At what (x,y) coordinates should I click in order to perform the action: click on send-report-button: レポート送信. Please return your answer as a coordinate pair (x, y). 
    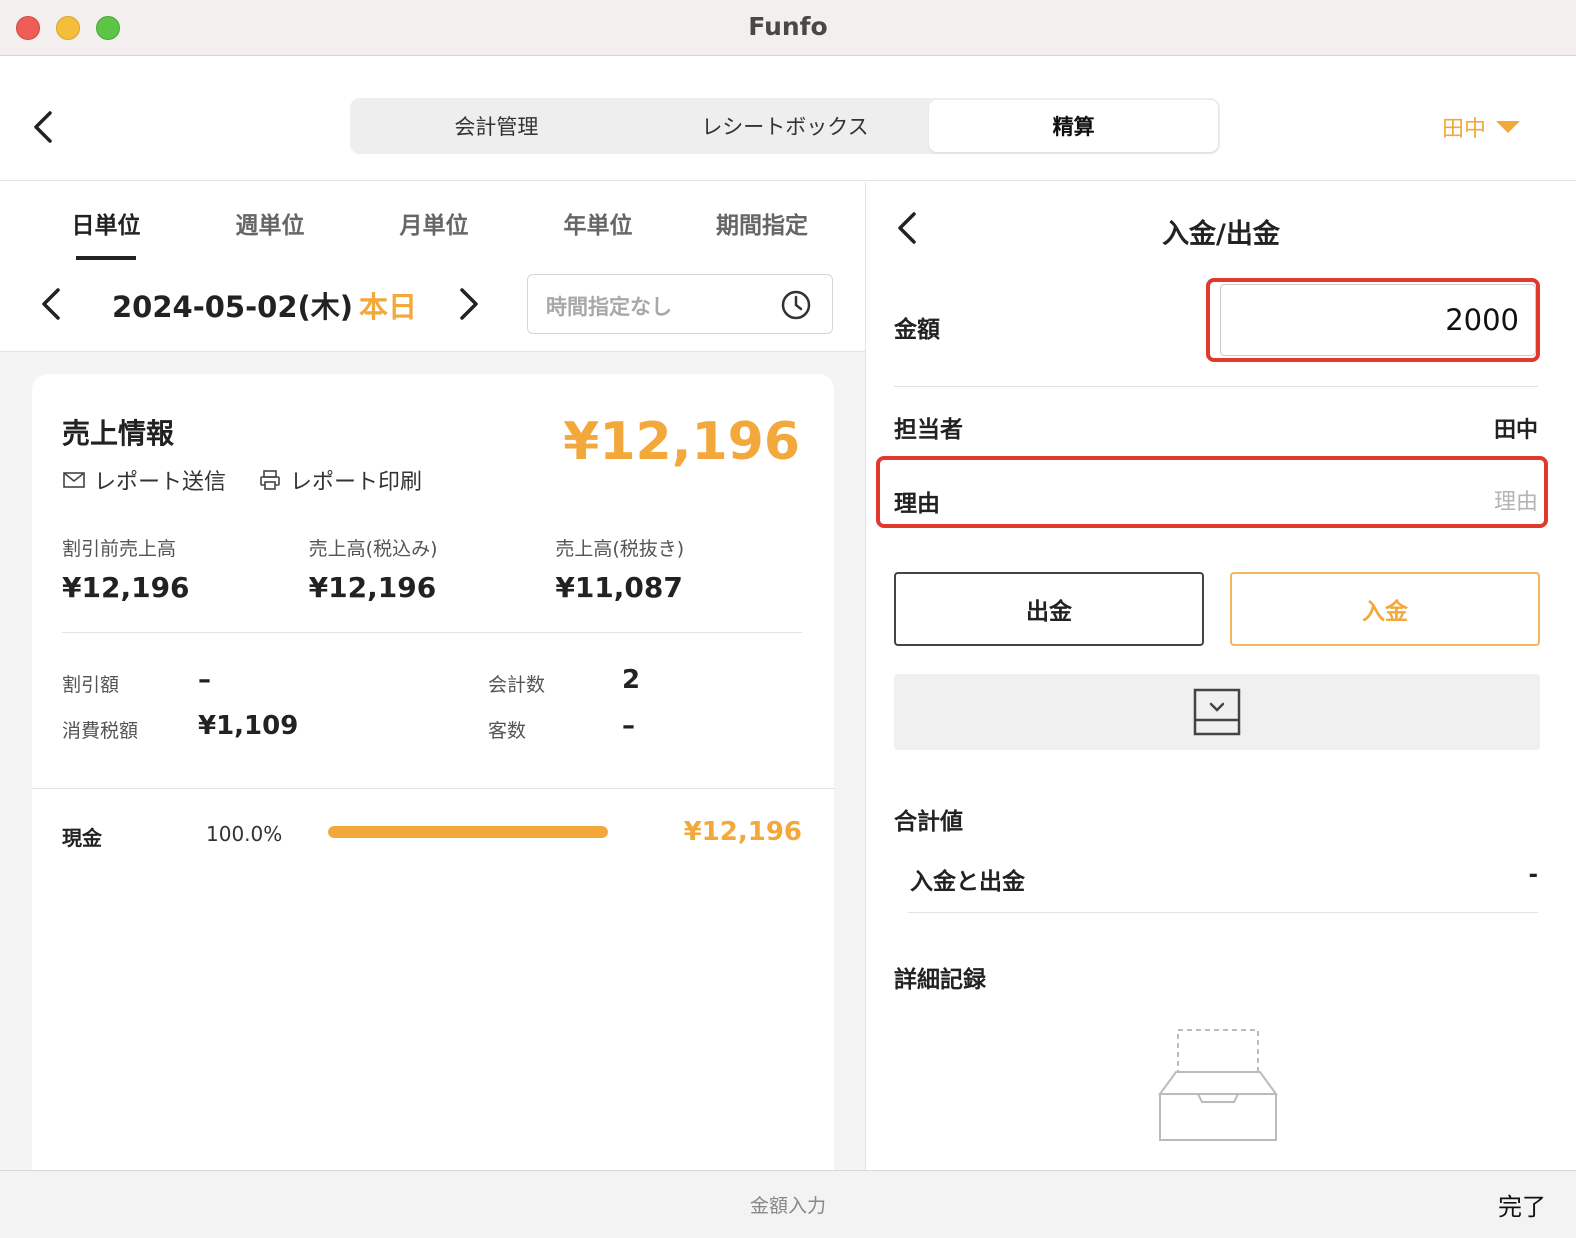
    Looking at the image, I should click on (144, 480).